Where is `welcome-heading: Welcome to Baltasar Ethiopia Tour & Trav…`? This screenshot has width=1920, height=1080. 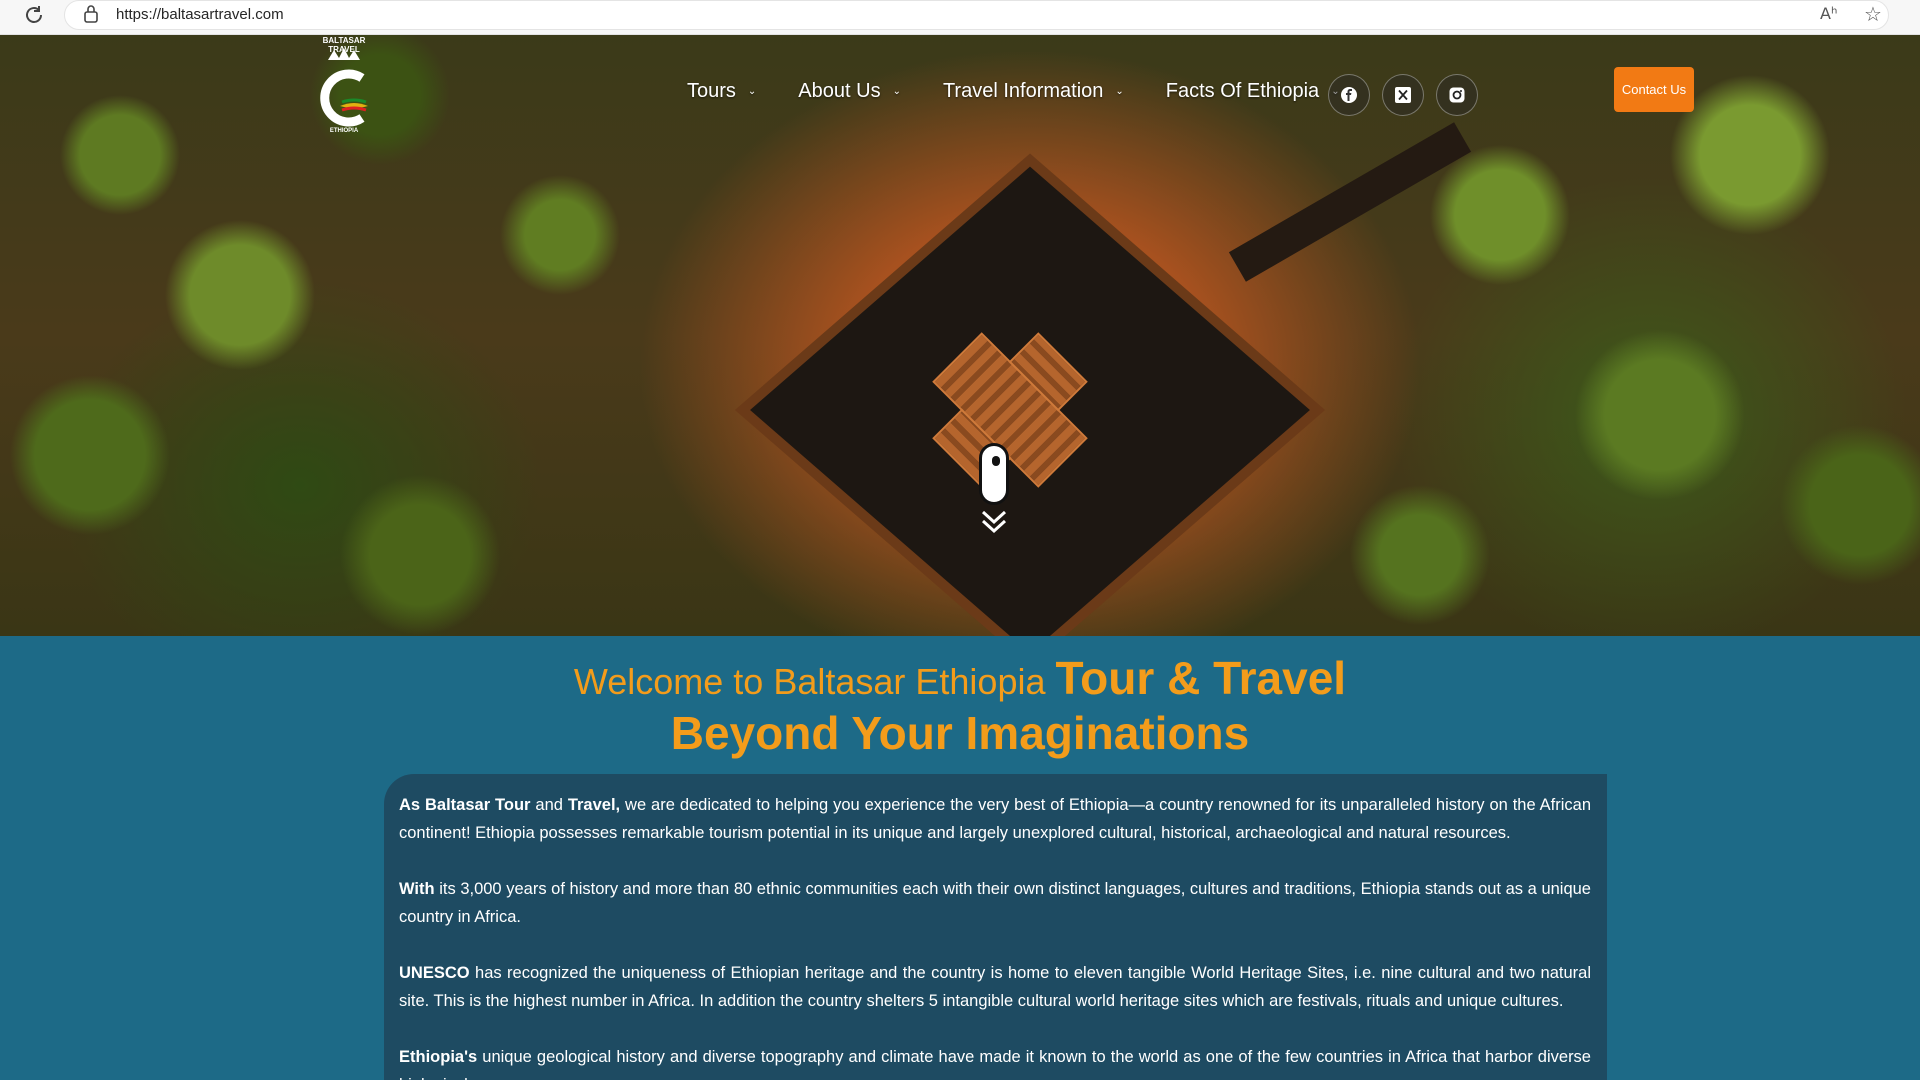 welcome-heading: Welcome to Baltasar Ethiopia Tour & Trav… is located at coordinates (960, 705).